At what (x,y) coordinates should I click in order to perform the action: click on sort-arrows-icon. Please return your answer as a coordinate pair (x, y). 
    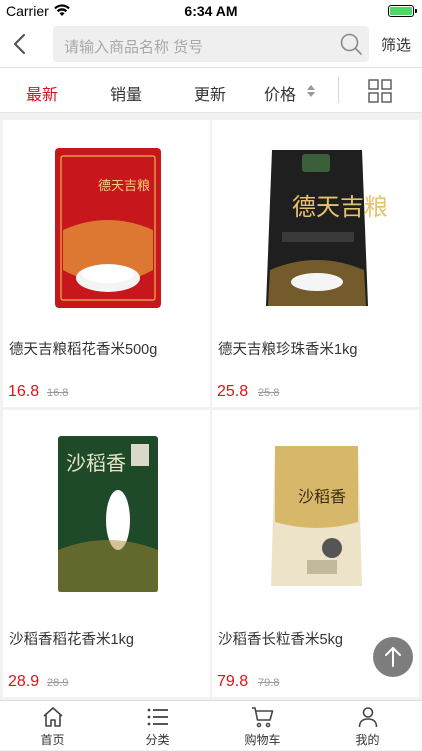
    Looking at the image, I should click on (311, 91).